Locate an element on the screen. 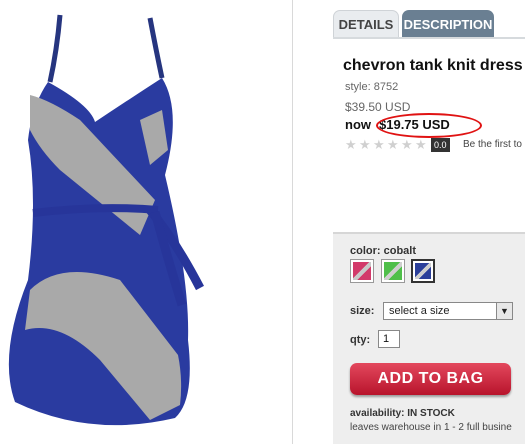 This screenshot has width=525, height=444. green-swatch is located at coordinates (393, 271).